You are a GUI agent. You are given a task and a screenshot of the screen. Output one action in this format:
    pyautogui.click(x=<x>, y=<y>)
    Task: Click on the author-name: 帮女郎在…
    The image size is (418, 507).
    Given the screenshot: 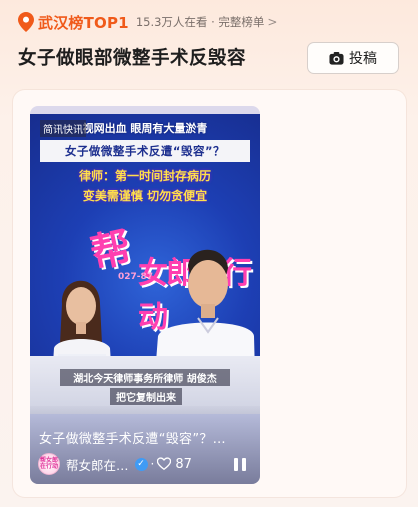 What is the action you would take?
    pyautogui.click(x=97, y=464)
    